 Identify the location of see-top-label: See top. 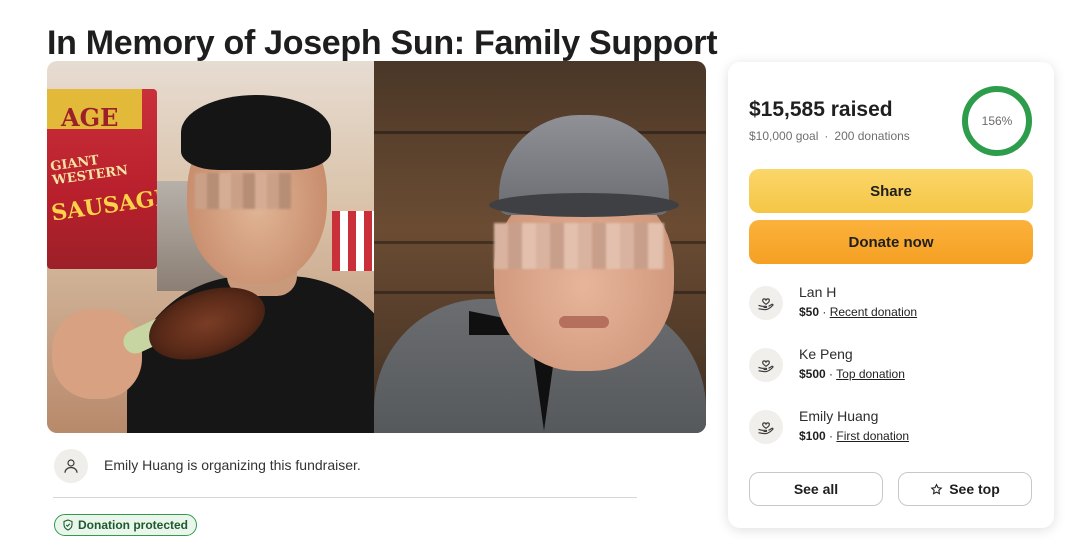
(974, 489).